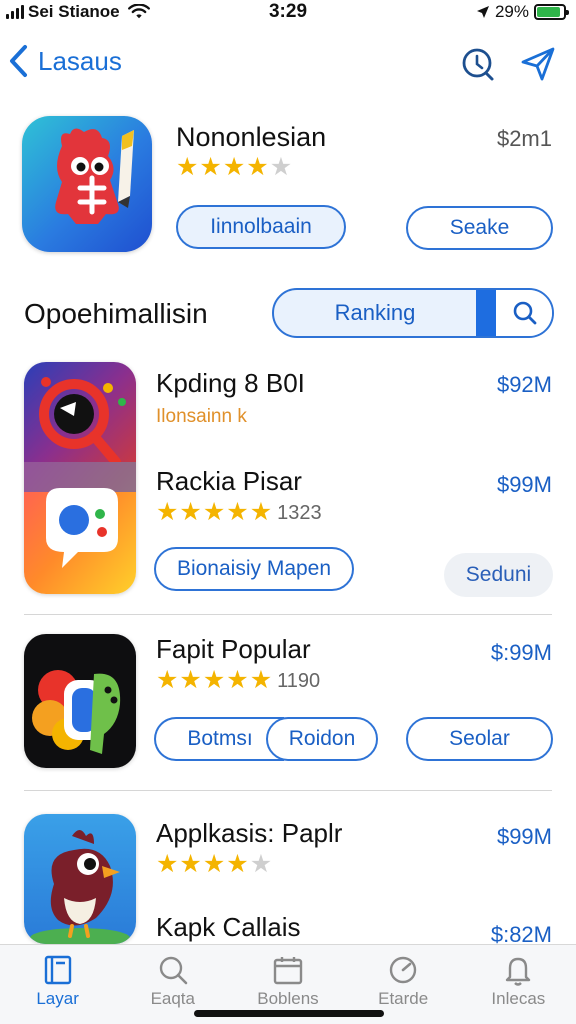 Image resolution: width=576 pixels, height=1024 pixels. What do you see at coordinates (482, 12) in the screenshot?
I see `location-arrow-icon` at bounding box center [482, 12].